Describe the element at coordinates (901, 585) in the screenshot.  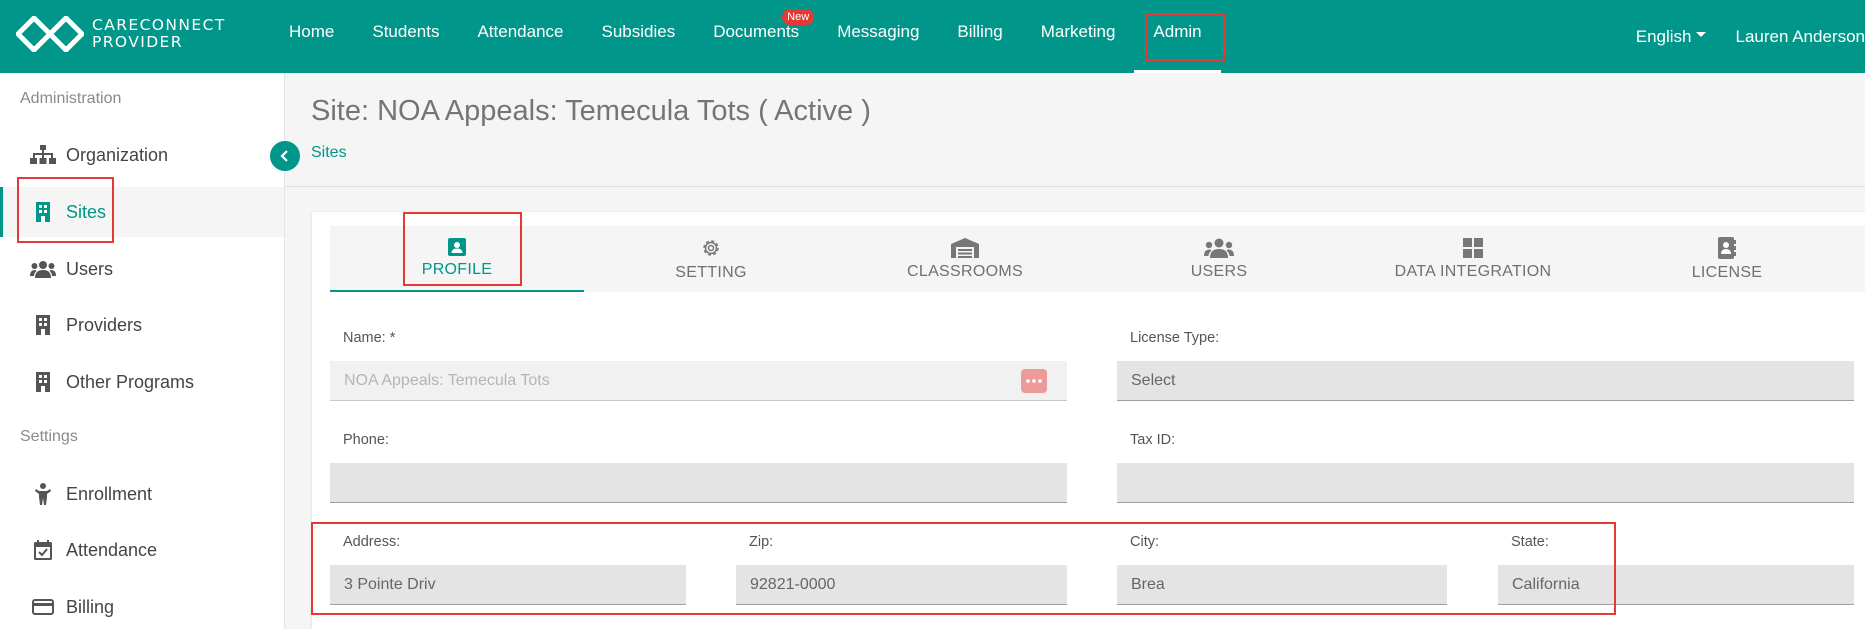
I see `zip-input: 92821-0000` at that location.